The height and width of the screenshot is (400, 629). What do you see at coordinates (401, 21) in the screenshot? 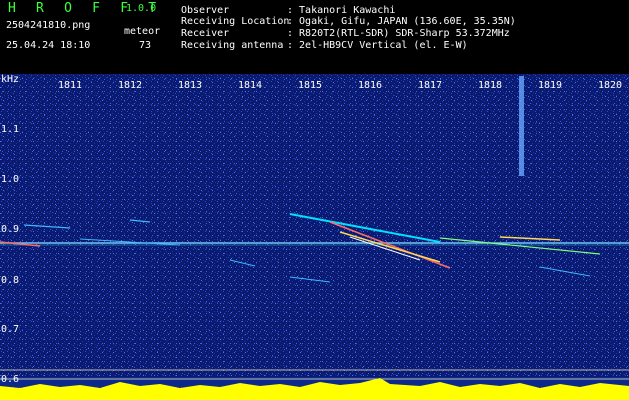
I see `location-value: : Ogaki, Gifu, JAPAN (136.60E, 35.35N)` at bounding box center [401, 21].